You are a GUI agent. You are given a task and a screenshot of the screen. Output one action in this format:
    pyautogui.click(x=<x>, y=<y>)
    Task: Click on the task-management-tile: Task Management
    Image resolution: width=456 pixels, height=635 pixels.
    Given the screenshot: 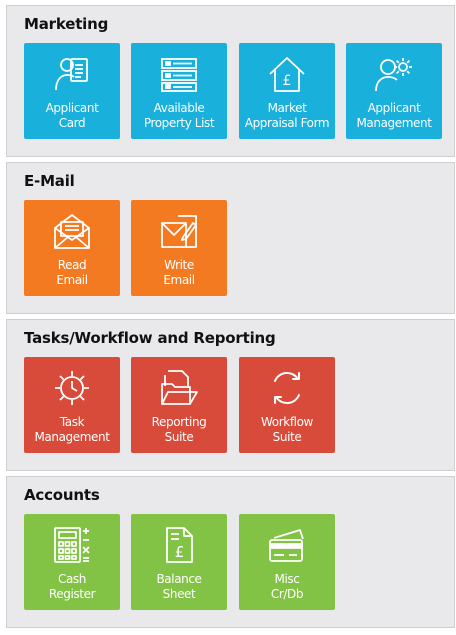 What is the action you would take?
    pyautogui.click(x=72, y=405)
    